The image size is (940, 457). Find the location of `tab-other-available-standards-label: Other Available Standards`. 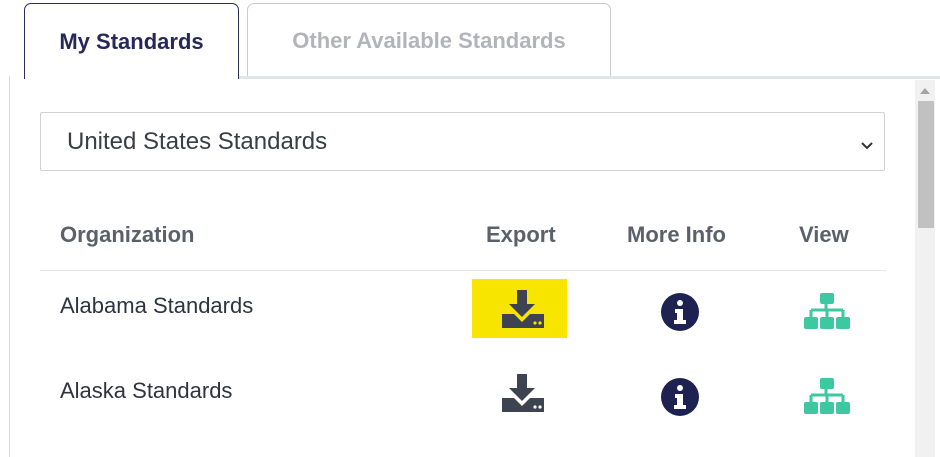

tab-other-available-standards-label: Other Available Standards is located at coordinates (429, 40).